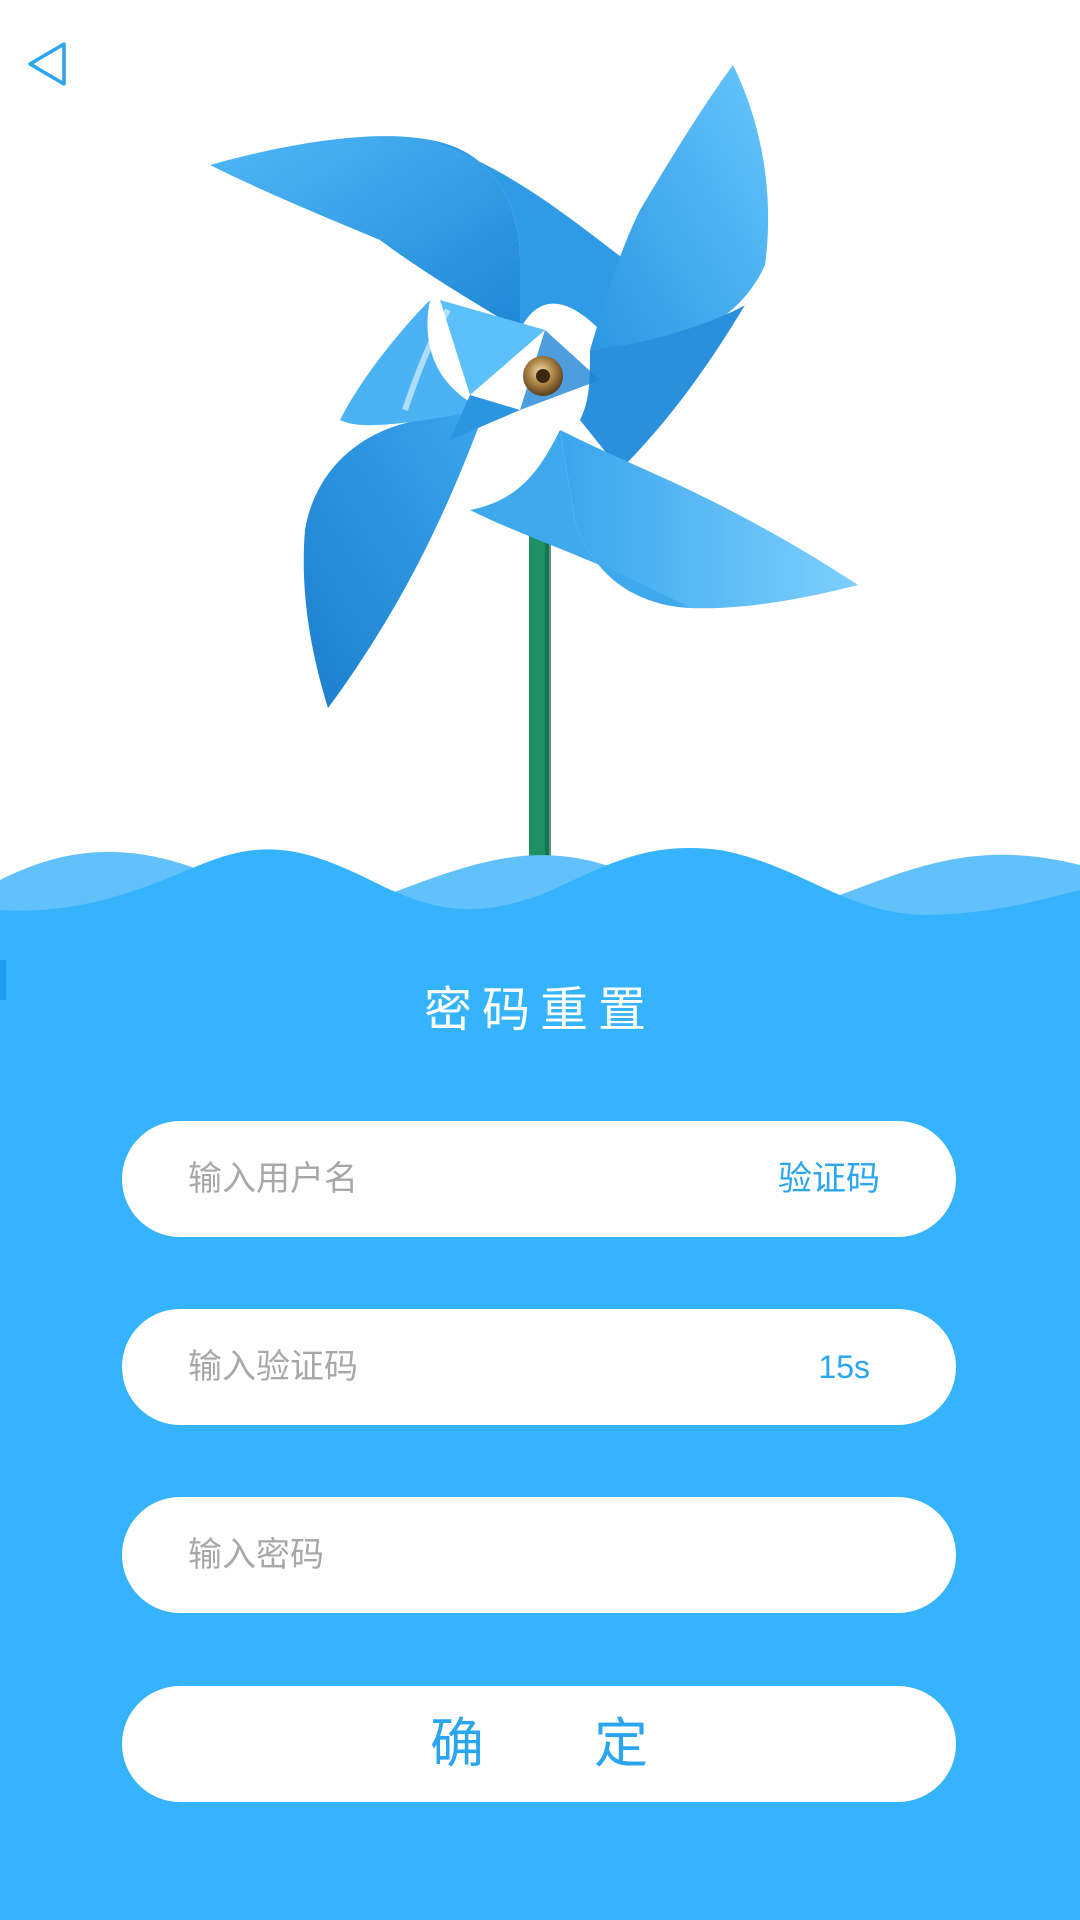  Describe the element at coordinates (539, 1010) in the screenshot. I see `page-title: 密码重置` at that location.